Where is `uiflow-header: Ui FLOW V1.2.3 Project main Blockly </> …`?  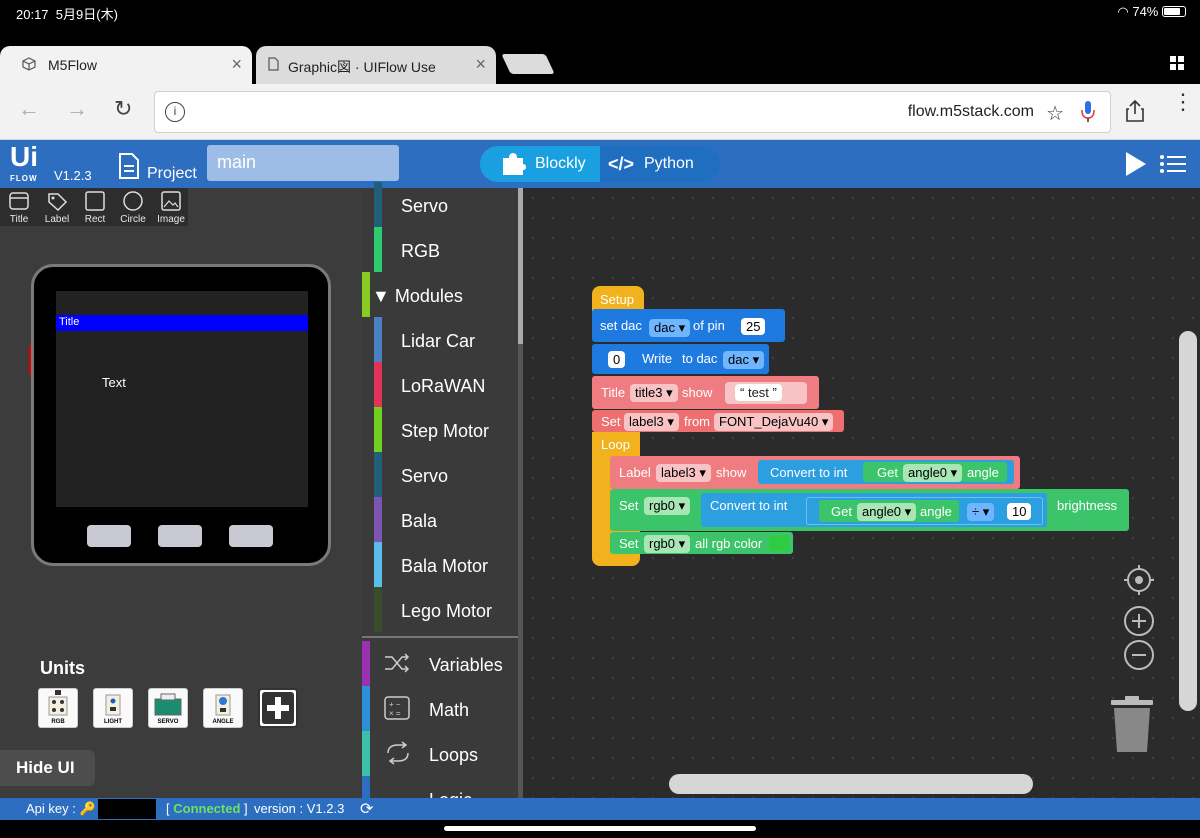 uiflow-header: Ui FLOW V1.2.3 Project main Blockly </> … is located at coordinates (600, 164).